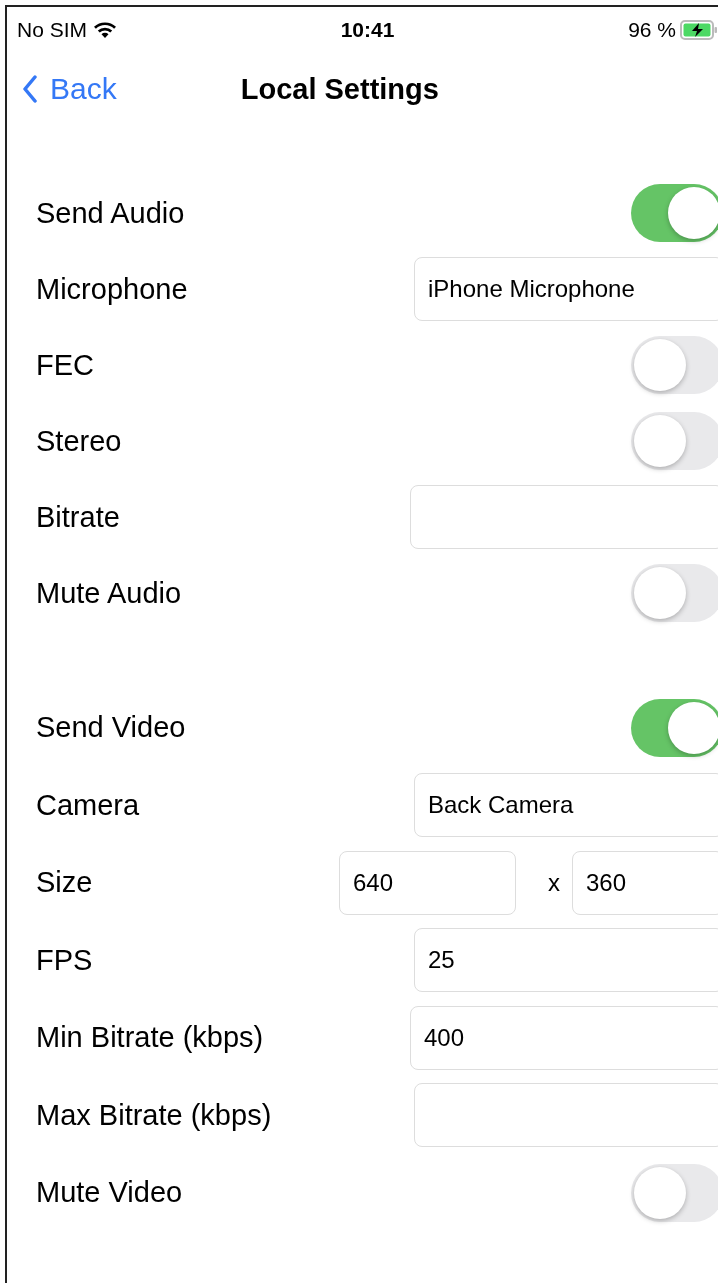 This screenshot has height=1285, width=720. What do you see at coordinates (88, 805) in the screenshot?
I see `setting-label: Camera` at bounding box center [88, 805].